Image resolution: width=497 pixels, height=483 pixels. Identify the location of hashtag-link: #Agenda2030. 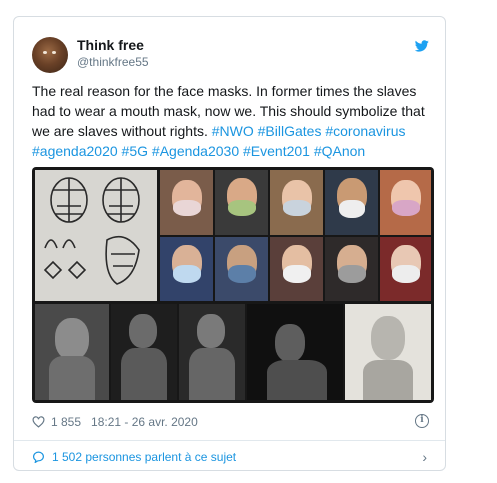
(195, 151).